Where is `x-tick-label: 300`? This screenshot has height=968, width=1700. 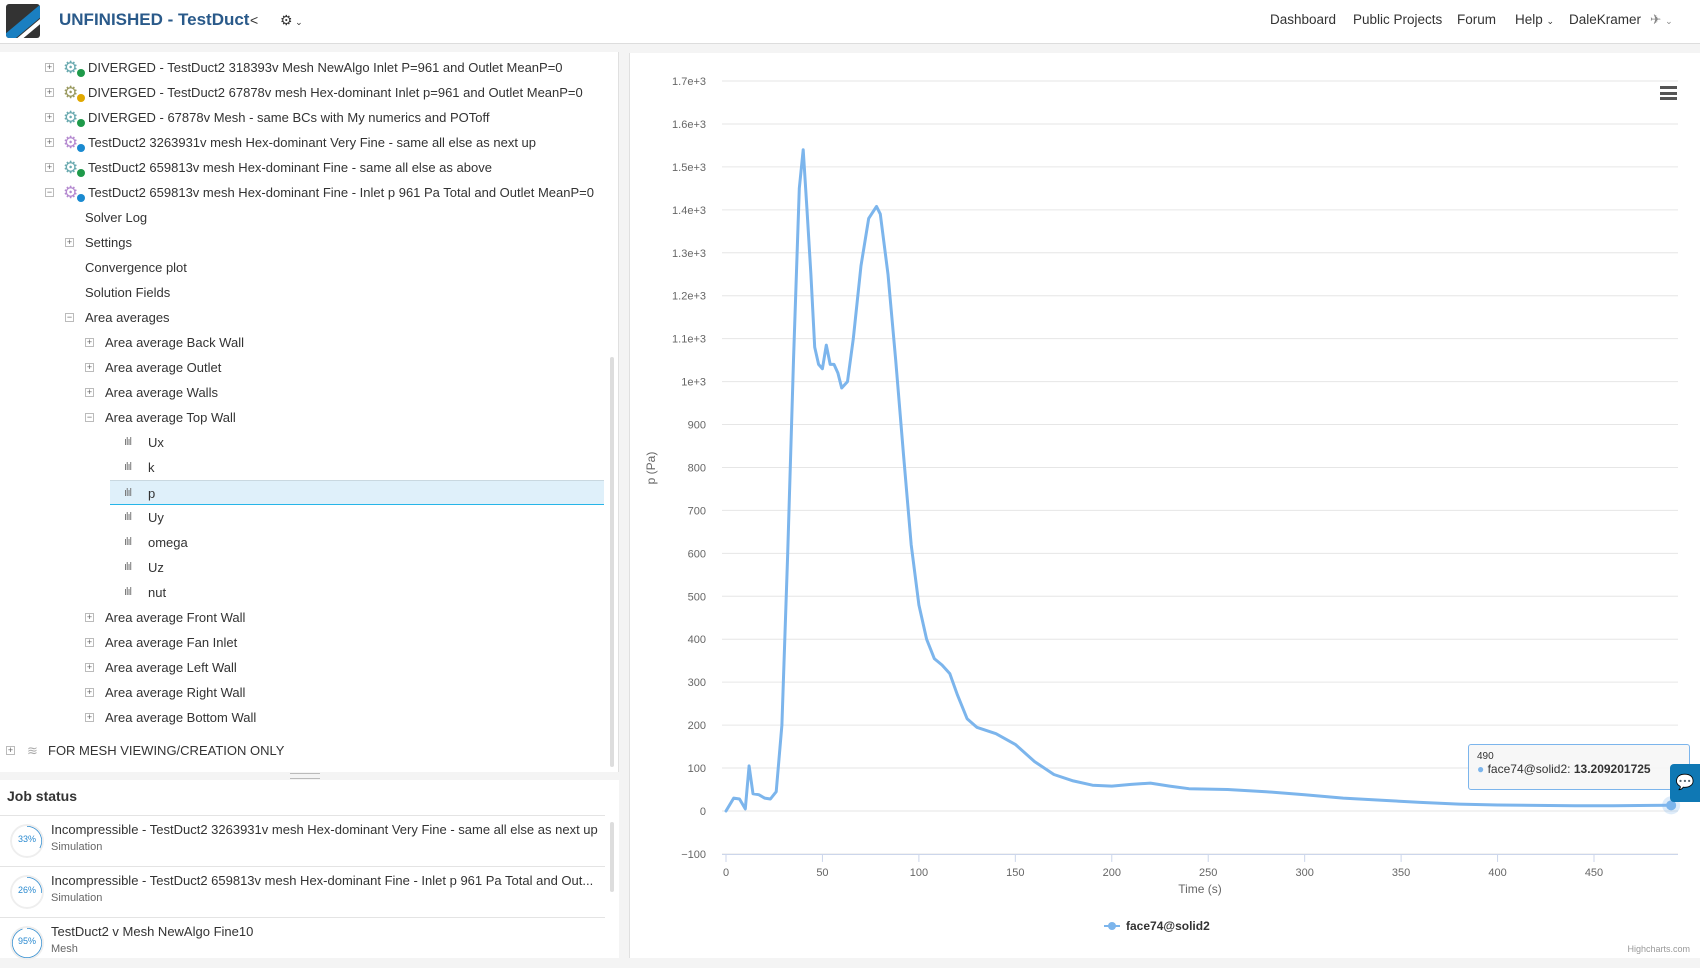 x-tick-label: 300 is located at coordinates (1304, 873).